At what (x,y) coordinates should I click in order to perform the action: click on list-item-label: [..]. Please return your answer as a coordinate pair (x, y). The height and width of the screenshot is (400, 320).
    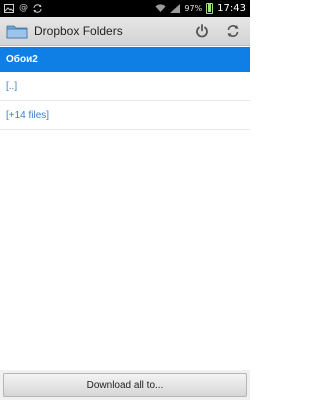
    Looking at the image, I should click on (12, 86).